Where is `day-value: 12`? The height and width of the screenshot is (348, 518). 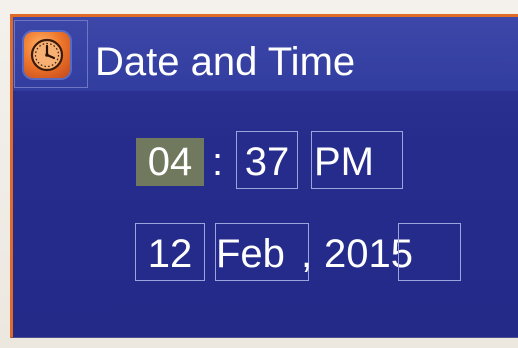
day-value: 12 is located at coordinates (170, 254).